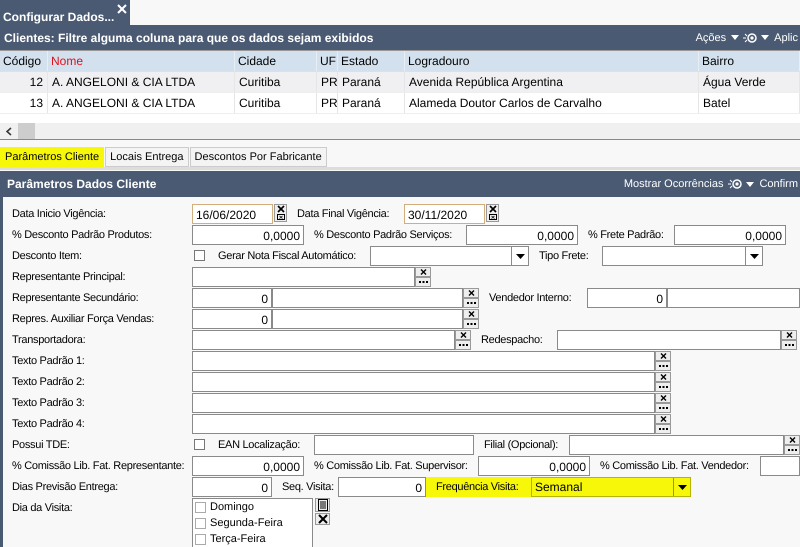 This screenshot has height=547, width=800. What do you see at coordinates (611, 487) in the screenshot?
I see `dropdown: Semanal` at bounding box center [611, 487].